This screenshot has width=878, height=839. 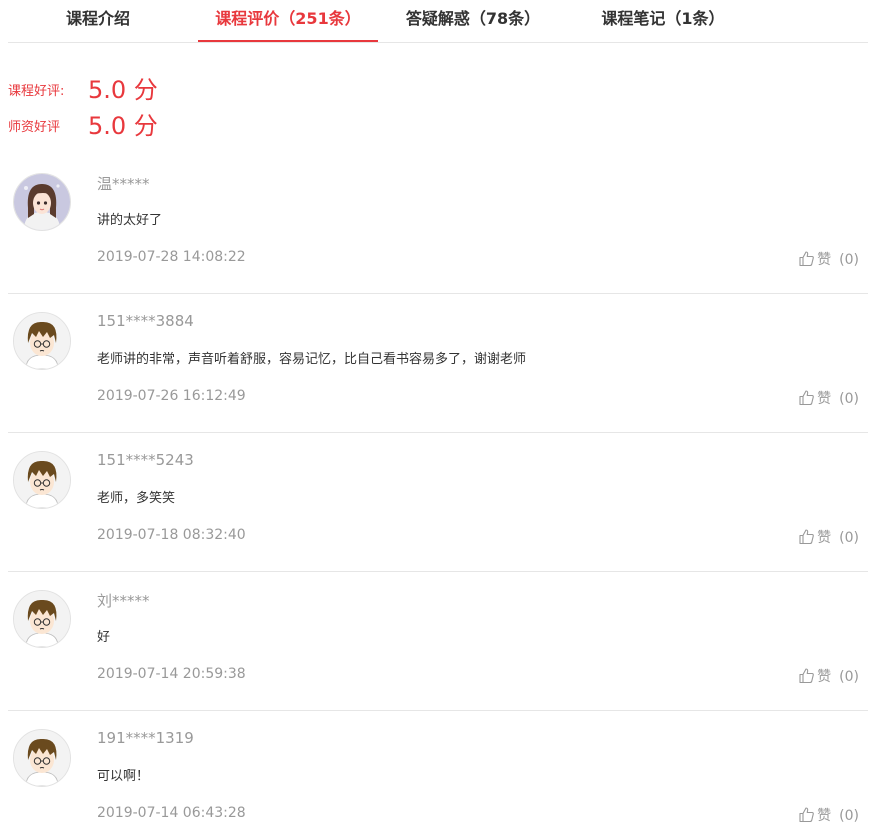 I want to click on tab-course-reviews: 课程评价（251条）, so click(x=288, y=21).